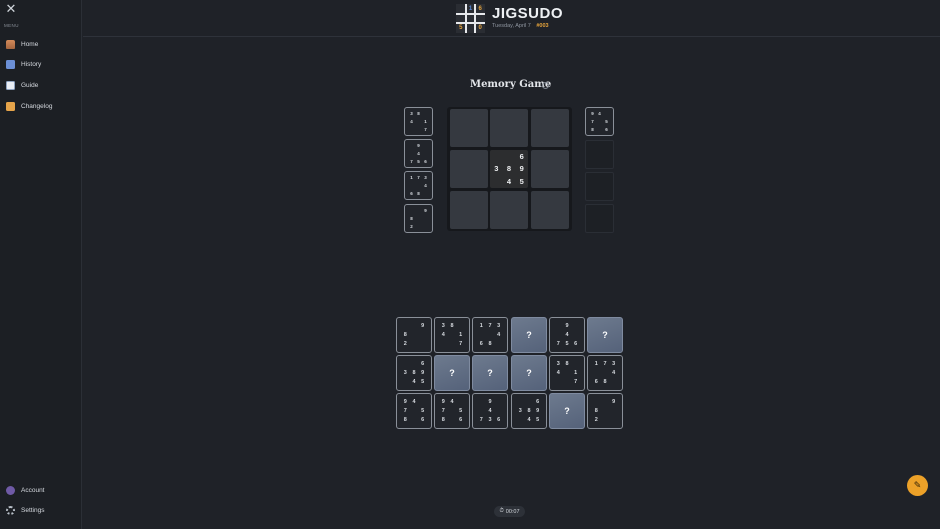  I want to click on side-tile: 1734 68, so click(418, 185).